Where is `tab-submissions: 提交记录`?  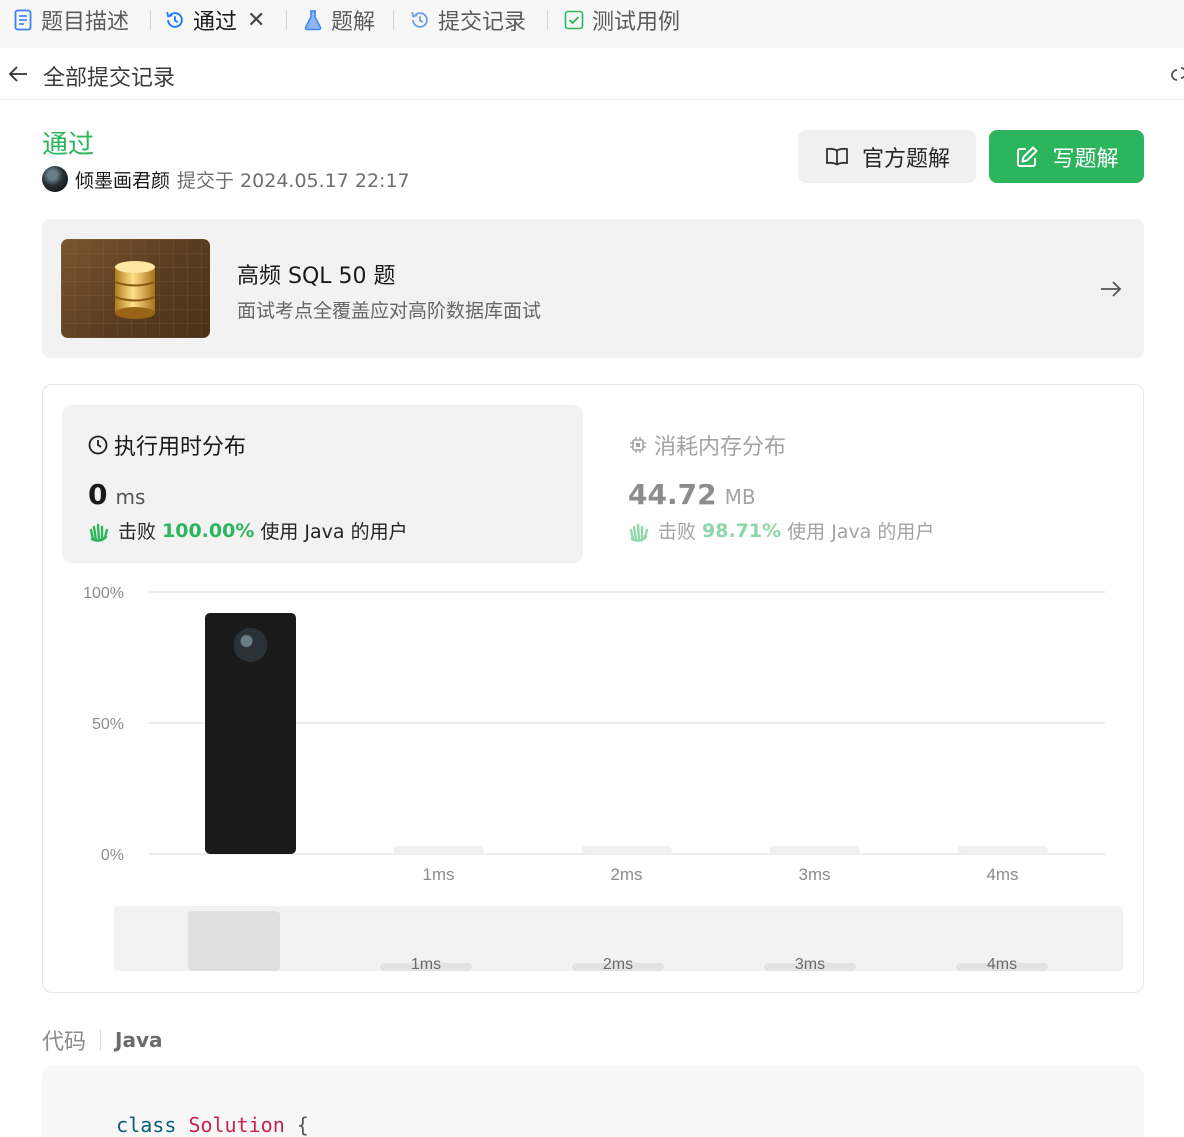 tab-submissions: 提交记录 is located at coordinates (467, 20).